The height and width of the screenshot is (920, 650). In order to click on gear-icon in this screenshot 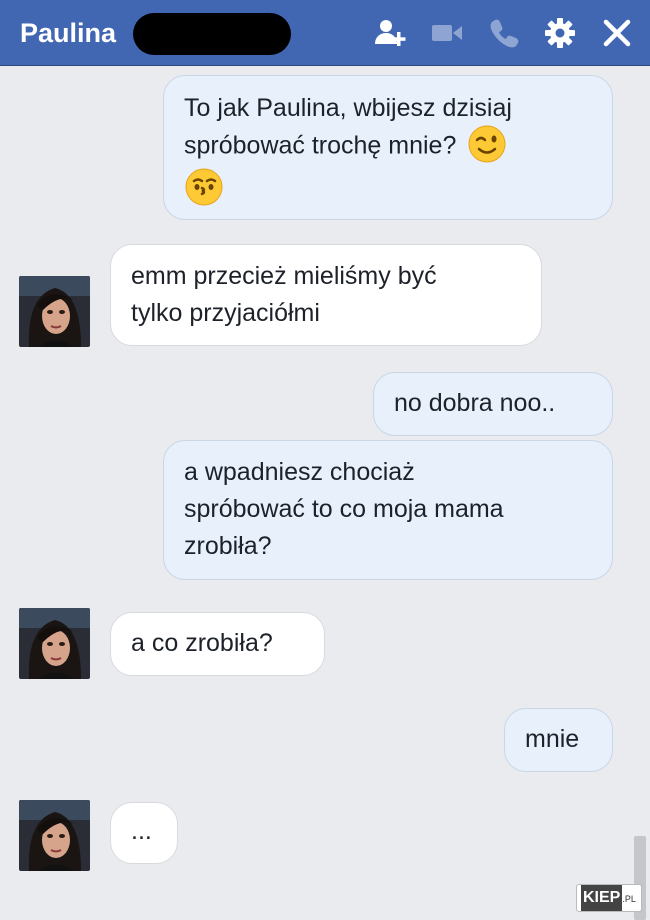, I will do `click(560, 33)`.